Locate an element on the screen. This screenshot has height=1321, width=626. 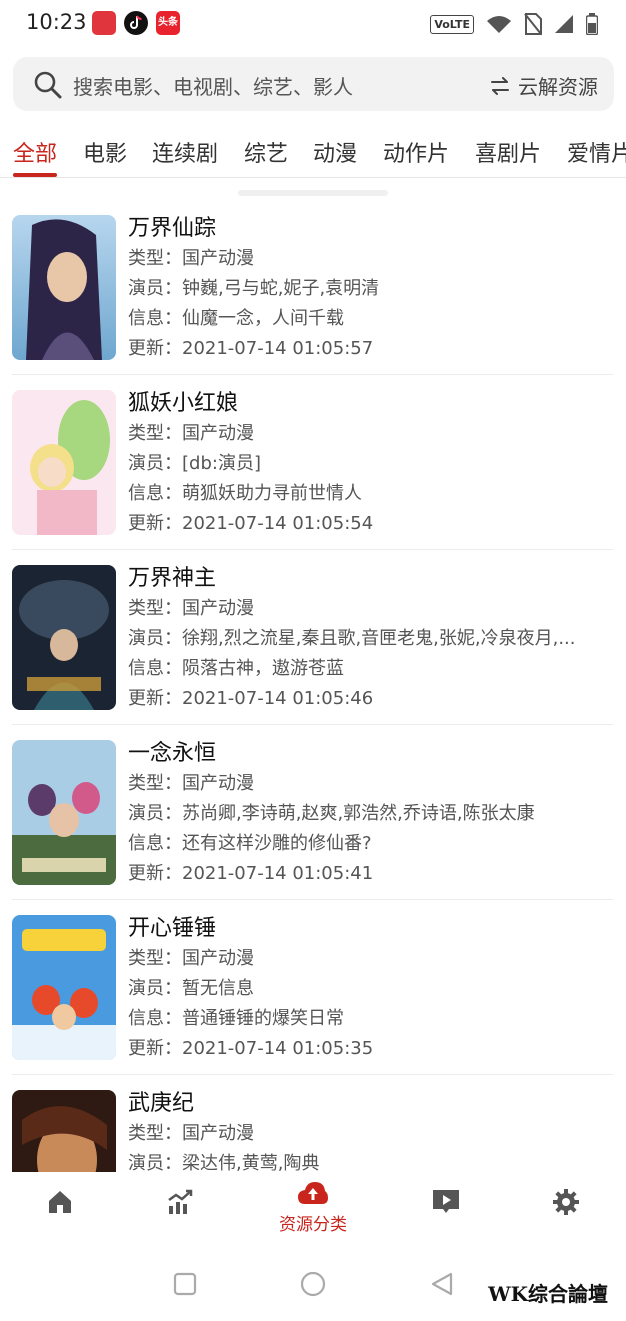
item-info: 信息：萌狐妖助力寻前世情人 is located at coordinates (245, 493).